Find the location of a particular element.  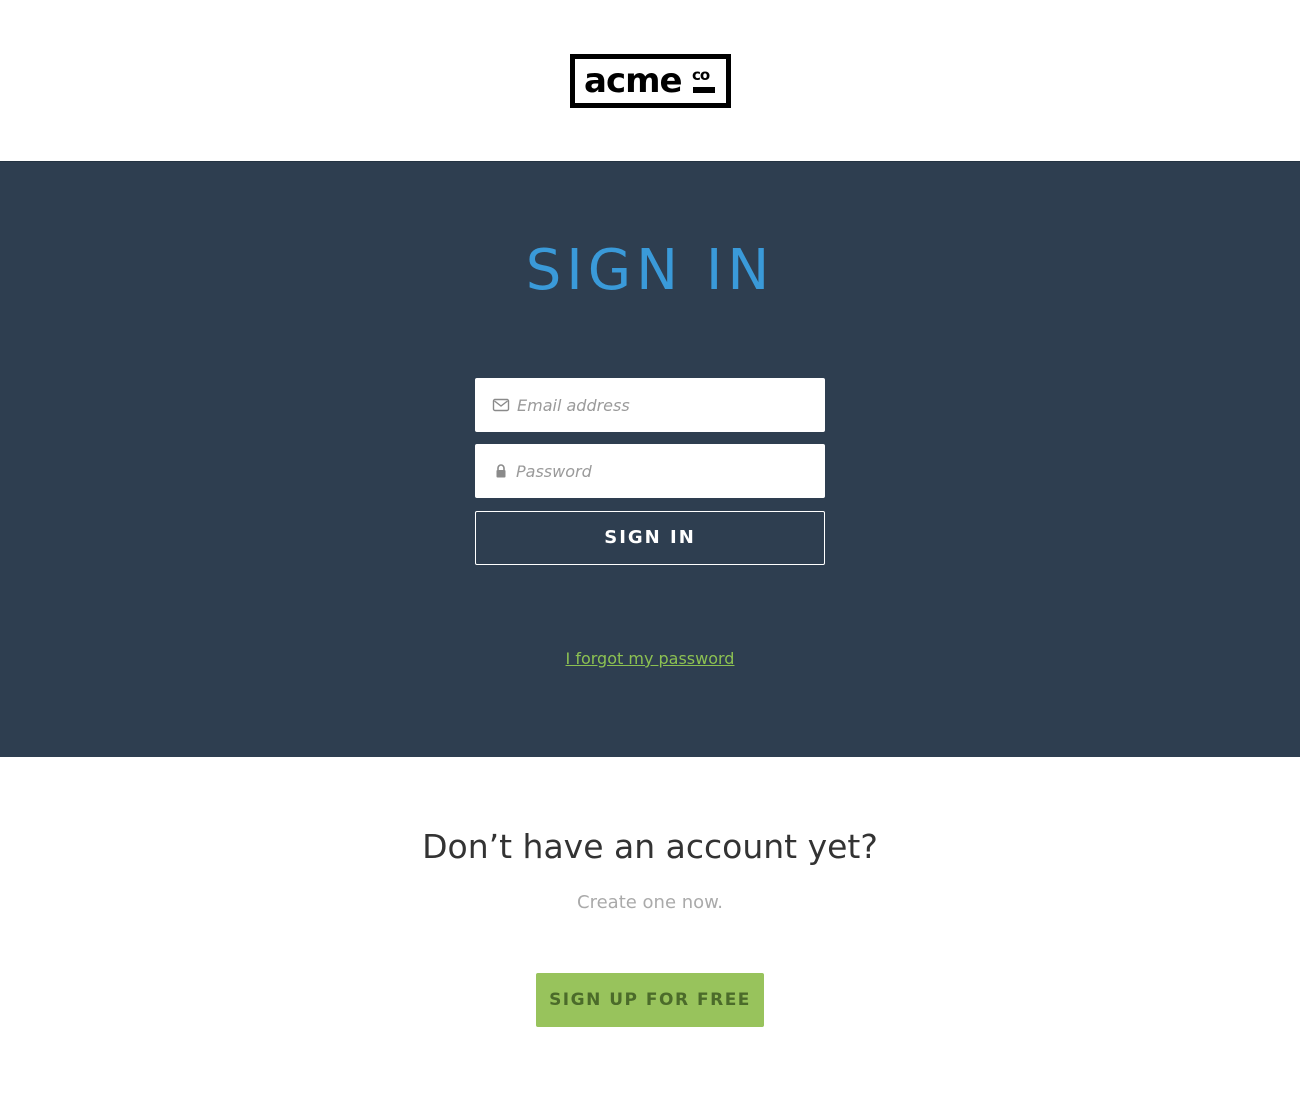

email-input is located at coordinates (667, 405).